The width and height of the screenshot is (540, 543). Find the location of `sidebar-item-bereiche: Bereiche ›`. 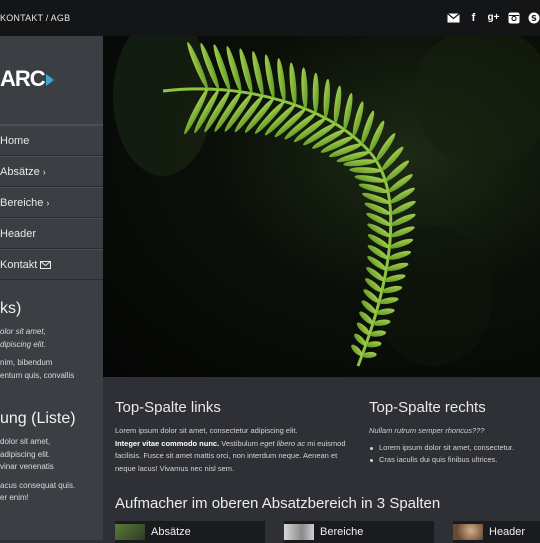

sidebar-item-bereiche: Bereiche › is located at coordinates (51, 202).